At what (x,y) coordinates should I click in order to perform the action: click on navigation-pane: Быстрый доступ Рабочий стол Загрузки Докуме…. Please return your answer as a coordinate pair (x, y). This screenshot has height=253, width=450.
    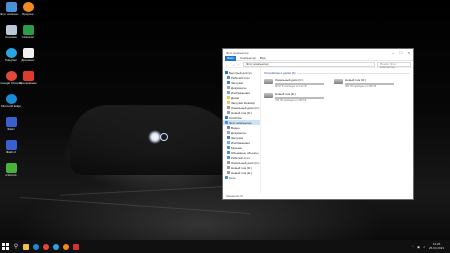
    Looking at the image, I should click on (242, 131).